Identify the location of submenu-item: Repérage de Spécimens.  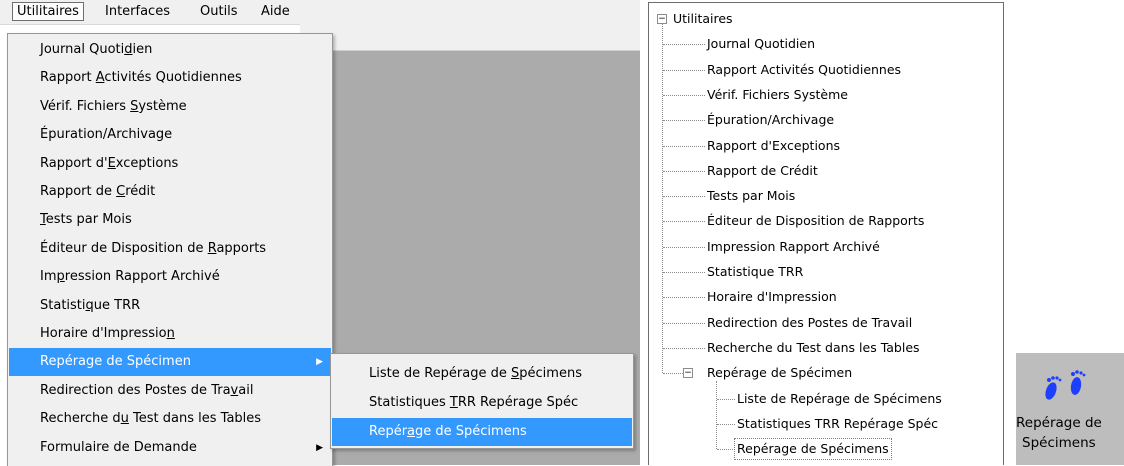
(482, 432).